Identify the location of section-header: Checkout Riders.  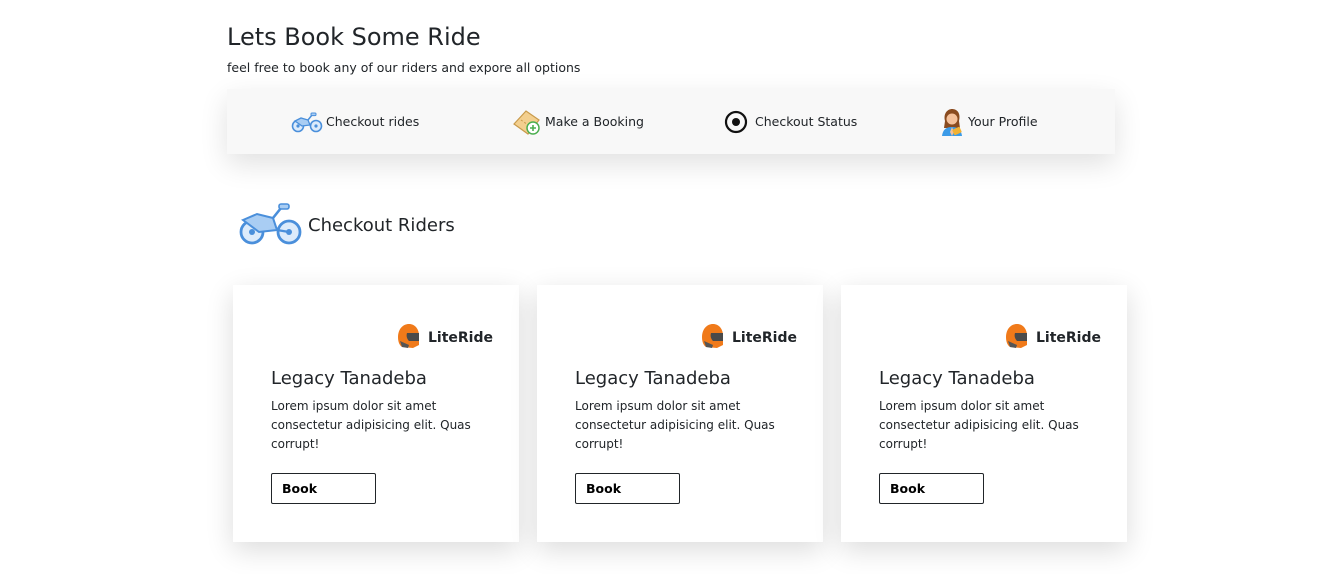
(346, 225).